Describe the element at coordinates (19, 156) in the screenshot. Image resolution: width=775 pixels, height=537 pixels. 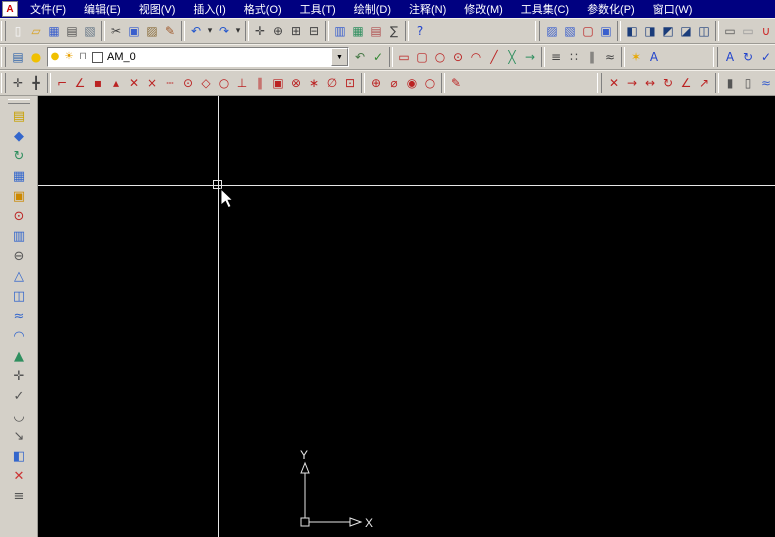
I see `power-recall-icon: ↻` at that location.